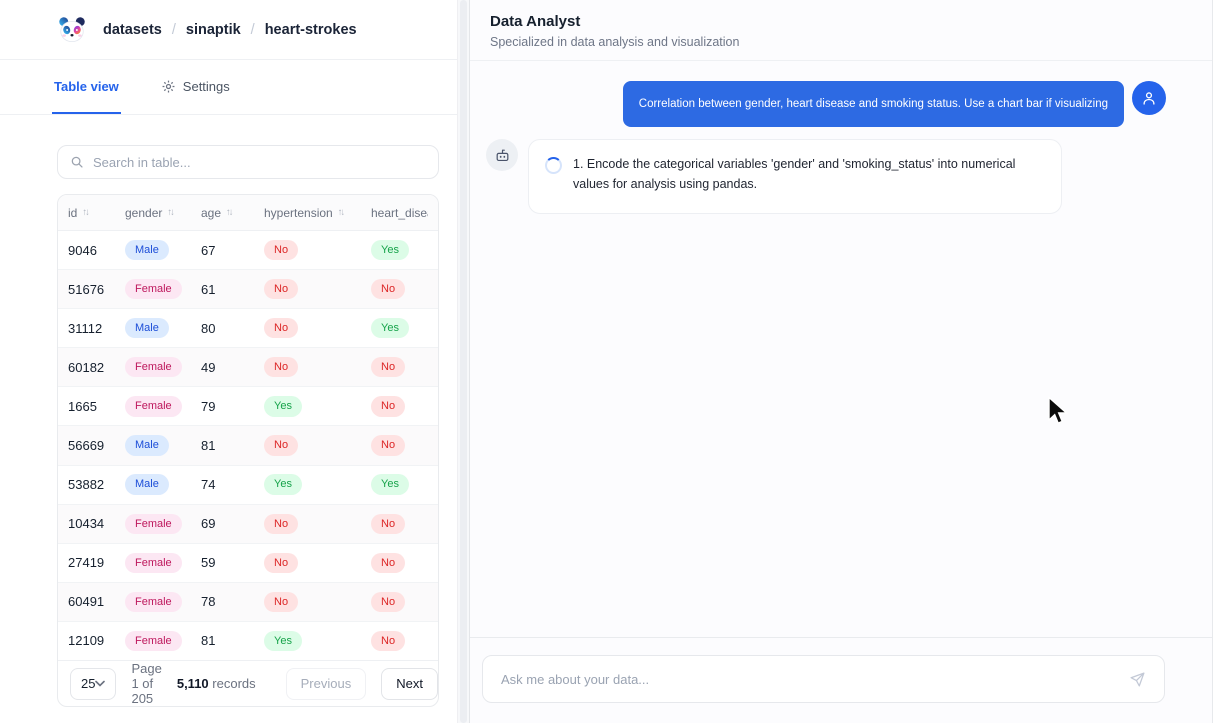 The height and width of the screenshot is (723, 1225). I want to click on column-header-age: age ↑↓, so click(232, 213).